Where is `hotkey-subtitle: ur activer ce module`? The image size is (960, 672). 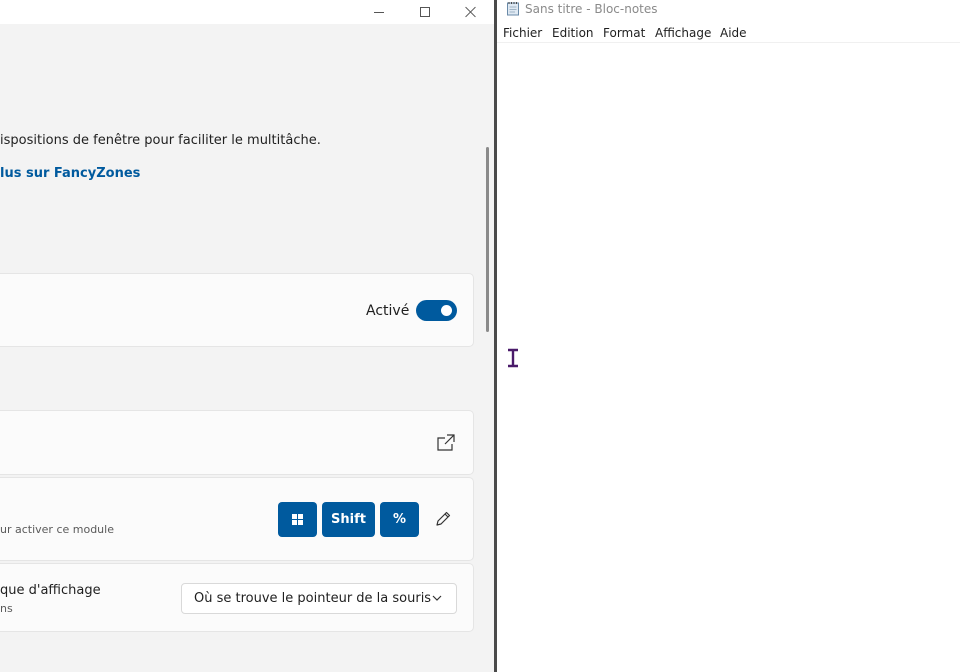
hotkey-subtitle: ur activer ce module is located at coordinates (57, 529).